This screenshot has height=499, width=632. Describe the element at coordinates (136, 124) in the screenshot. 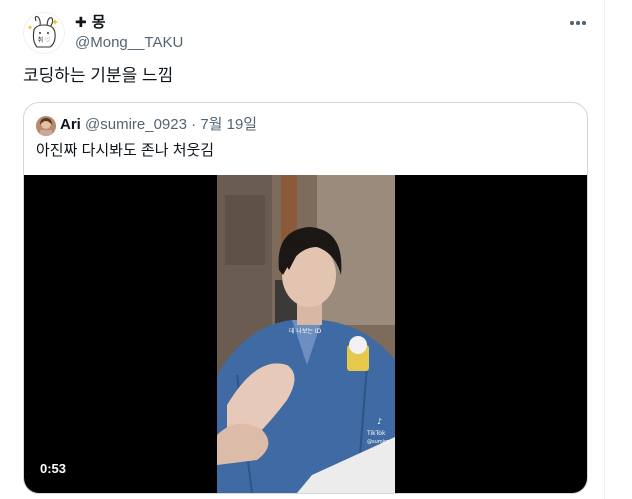

I see `quote-author-handle: @sumire_0923` at that location.